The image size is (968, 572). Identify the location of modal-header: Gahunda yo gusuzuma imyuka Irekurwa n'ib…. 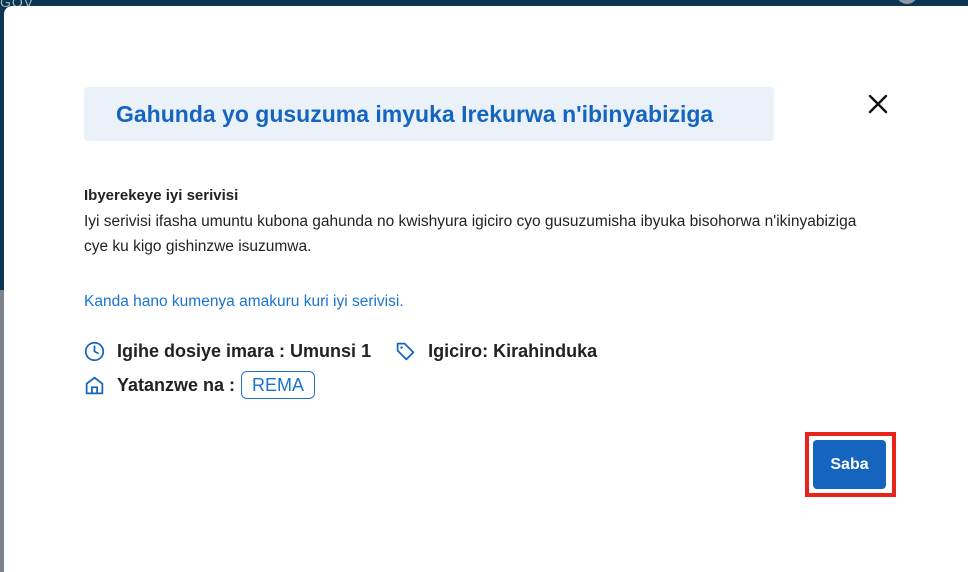
(429, 114).